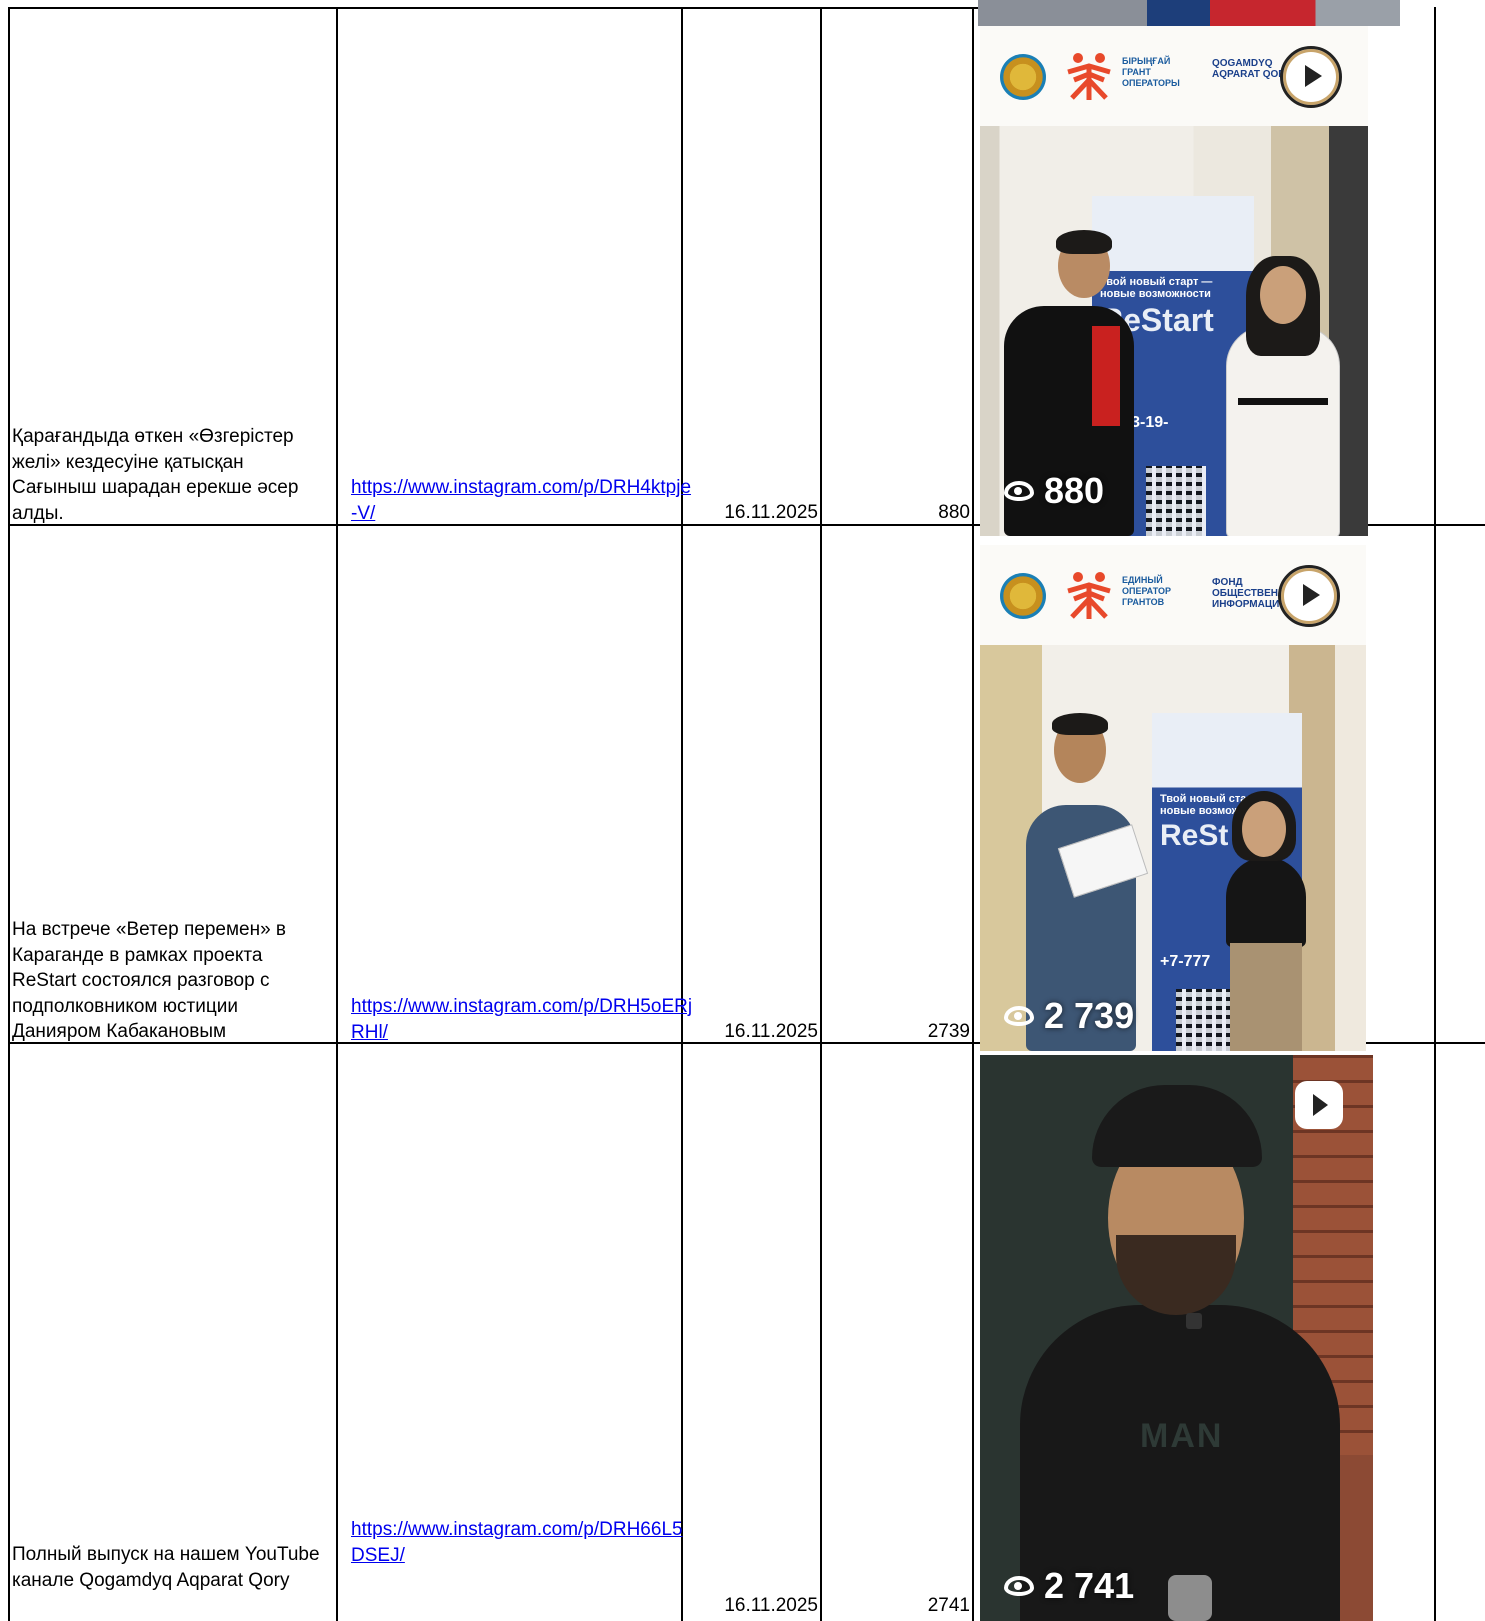  What do you see at coordinates (1189, 13) in the screenshot?
I see `previous-screenshot-sliver` at bounding box center [1189, 13].